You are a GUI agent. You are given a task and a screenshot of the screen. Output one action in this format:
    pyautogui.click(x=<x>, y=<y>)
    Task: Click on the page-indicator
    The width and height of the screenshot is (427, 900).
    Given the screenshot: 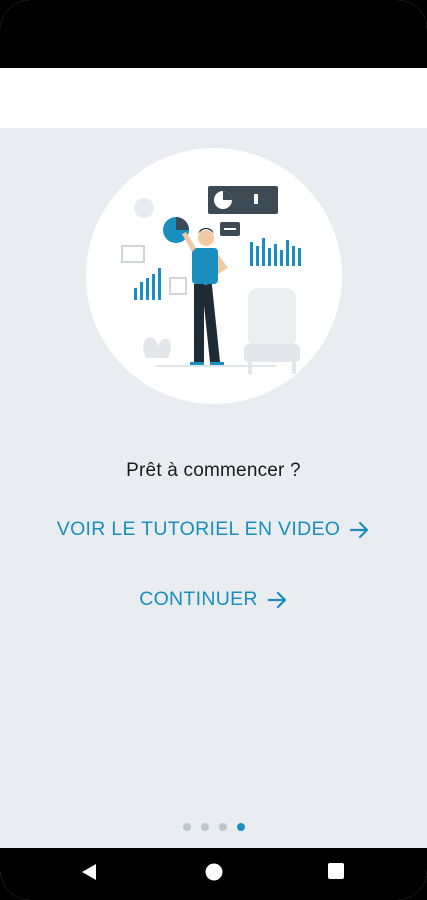 What is the action you would take?
    pyautogui.click(x=213, y=827)
    